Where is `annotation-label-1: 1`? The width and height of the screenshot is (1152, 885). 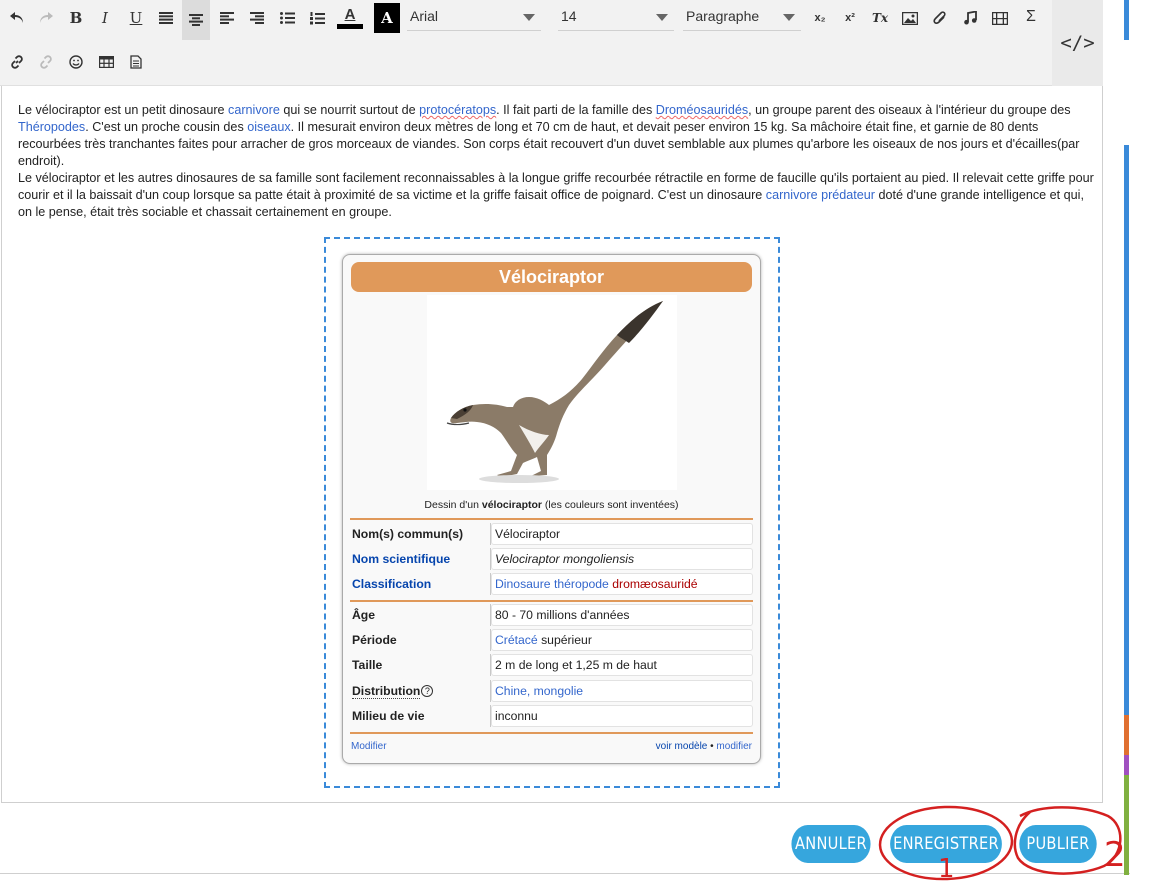
annotation-label-1: 1 is located at coordinates (946, 869).